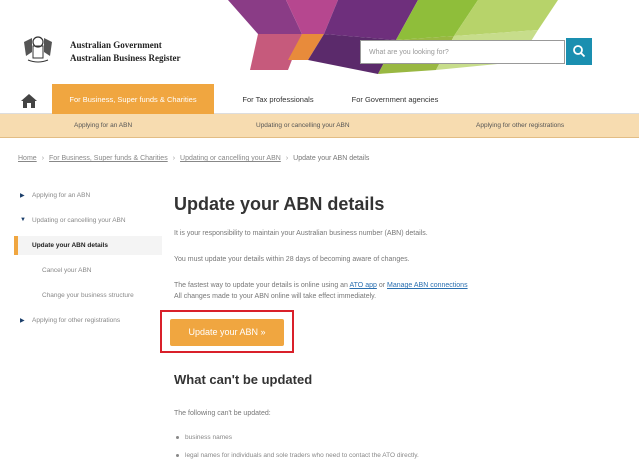 The width and height of the screenshot is (639, 465). Describe the element at coordinates (279, 204) in the screenshot. I see `page-title: Update your ABN details` at that location.